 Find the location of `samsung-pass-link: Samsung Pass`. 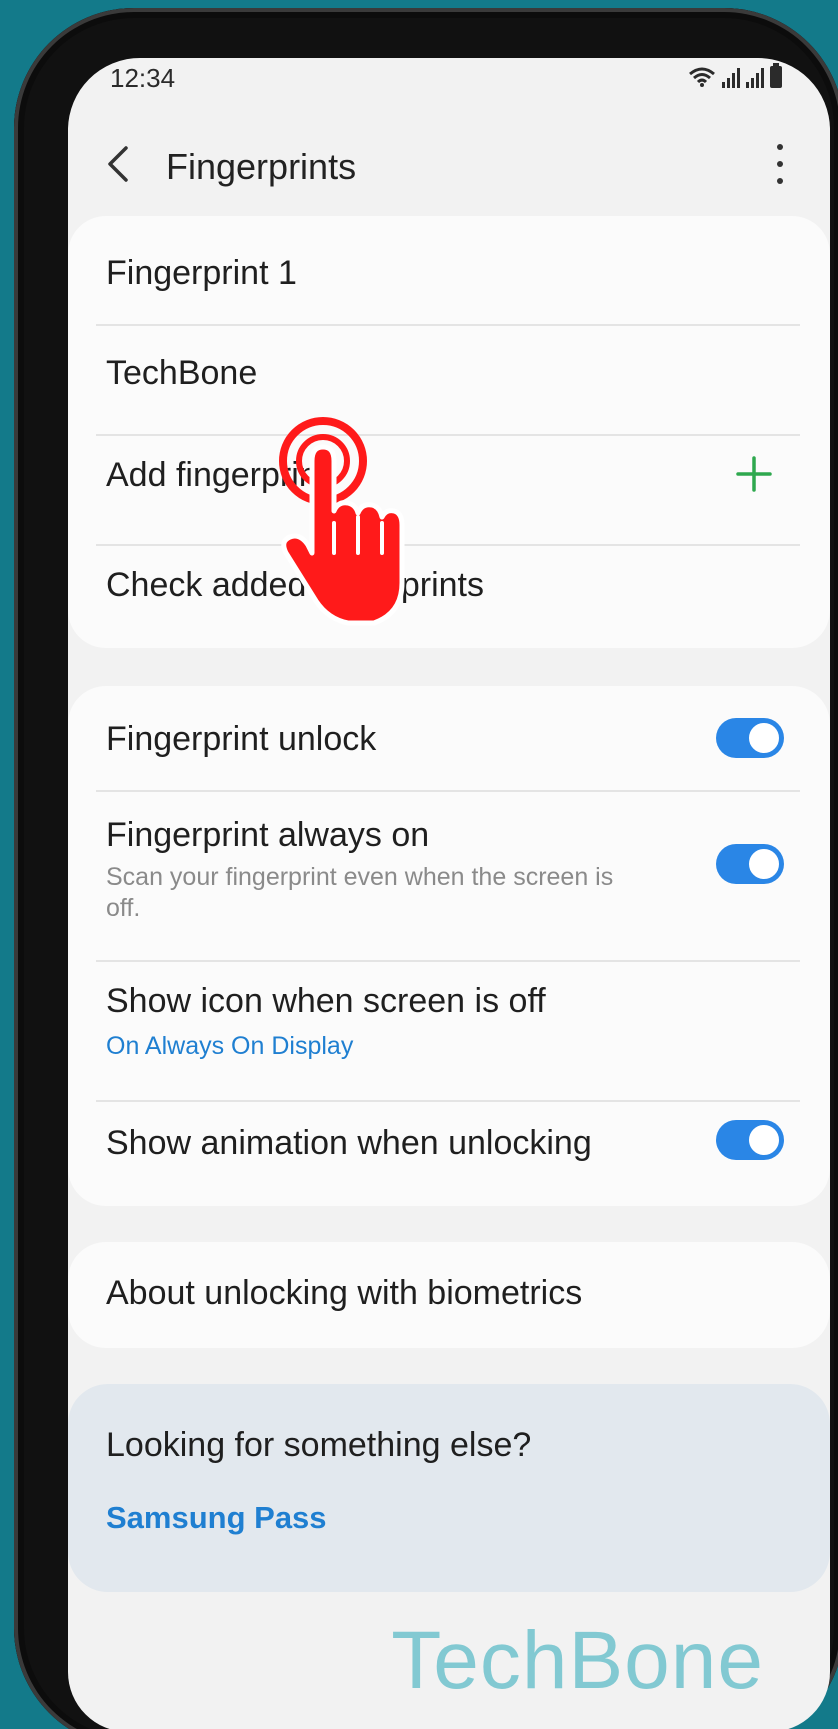

samsung-pass-link: Samsung Pass is located at coordinates (216, 1518).